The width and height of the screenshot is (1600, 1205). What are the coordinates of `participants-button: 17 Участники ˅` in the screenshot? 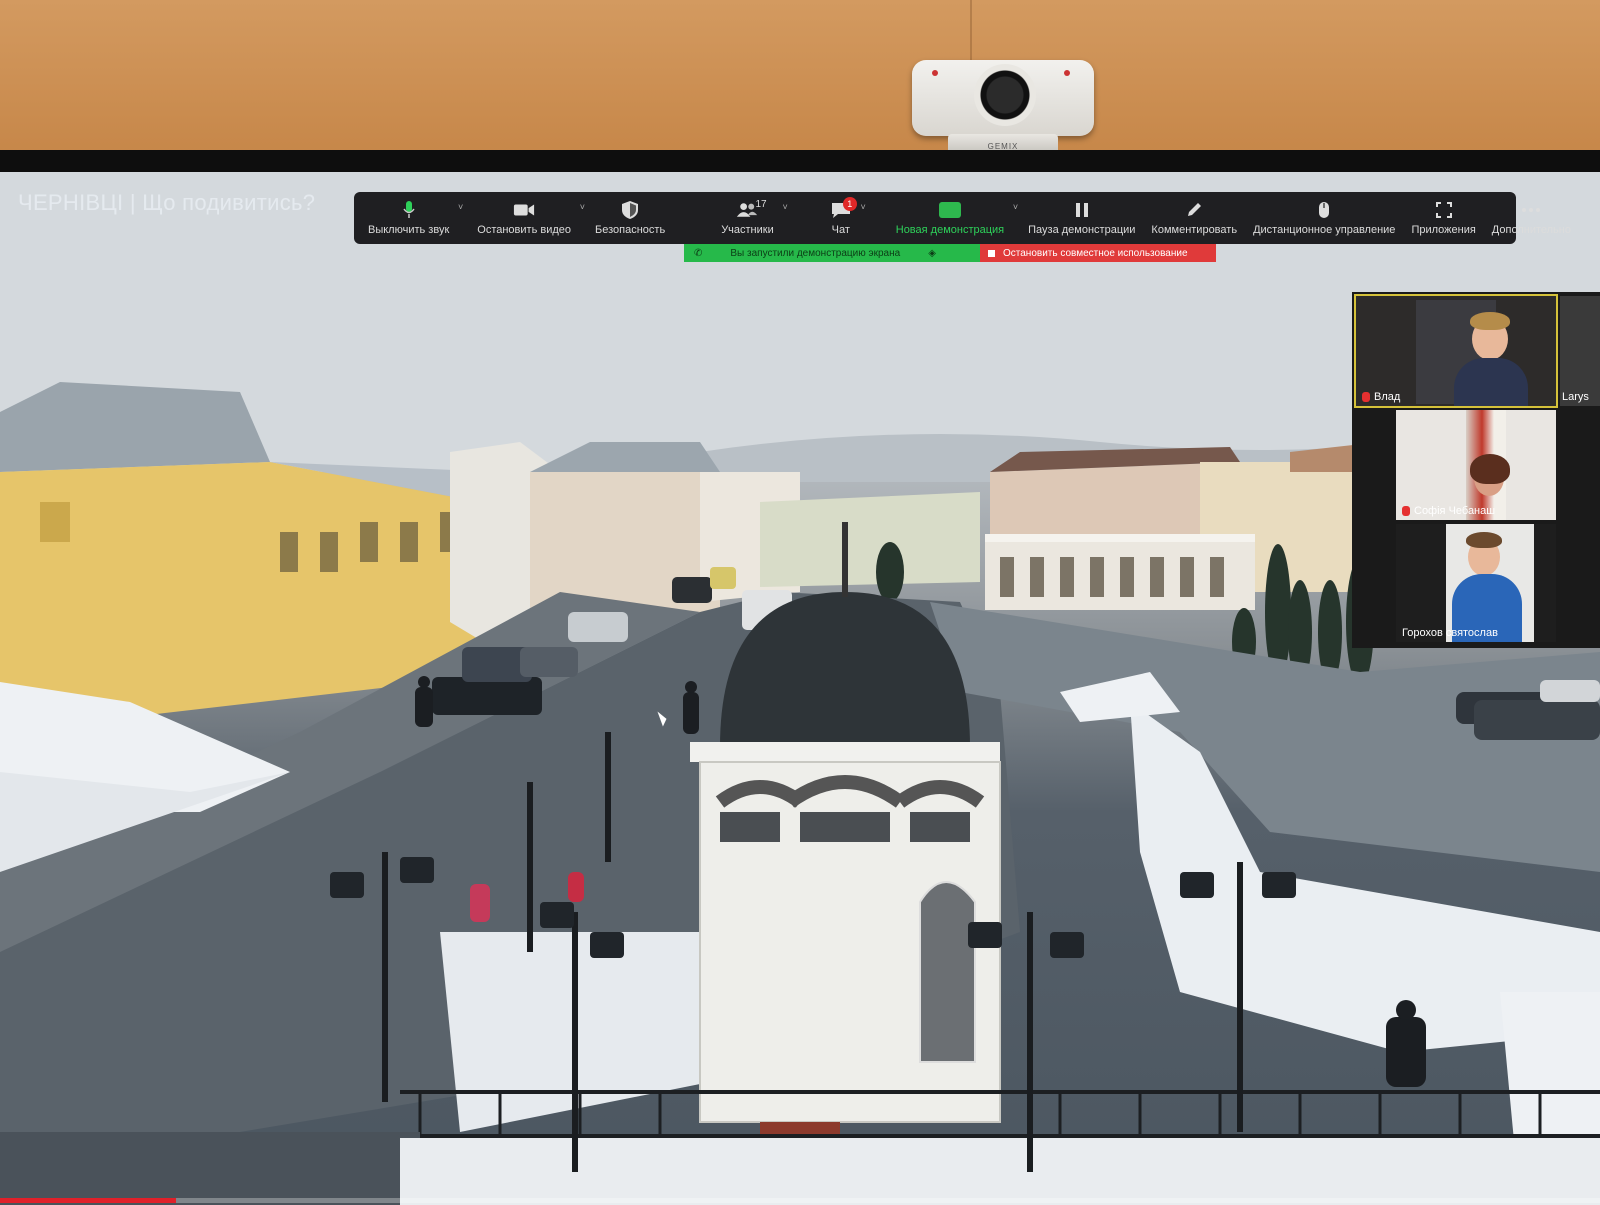 It's located at (750, 218).